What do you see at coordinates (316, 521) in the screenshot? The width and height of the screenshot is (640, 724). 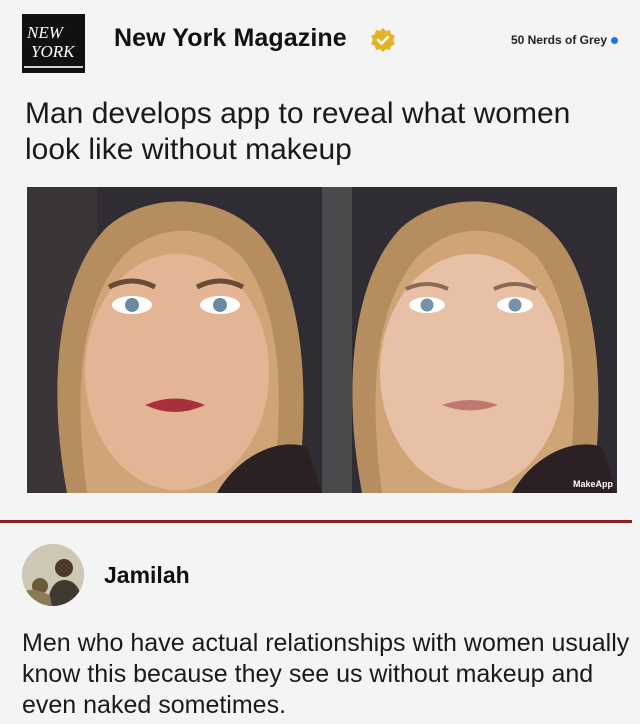 I see `section-divider` at bounding box center [316, 521].